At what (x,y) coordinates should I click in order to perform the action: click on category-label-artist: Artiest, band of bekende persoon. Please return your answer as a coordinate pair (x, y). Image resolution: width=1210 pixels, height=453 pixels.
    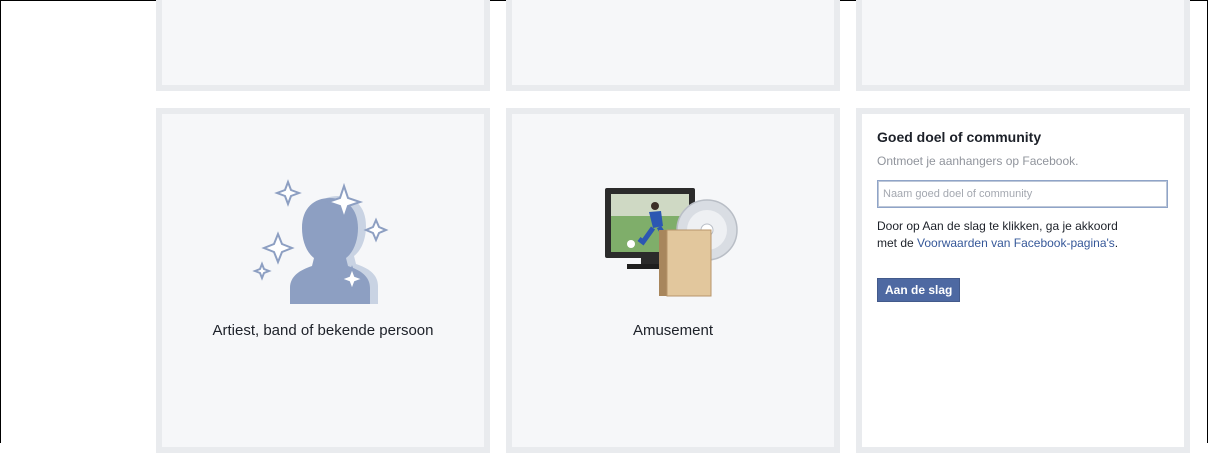
    Looking at the image, I should click on (323, 330).